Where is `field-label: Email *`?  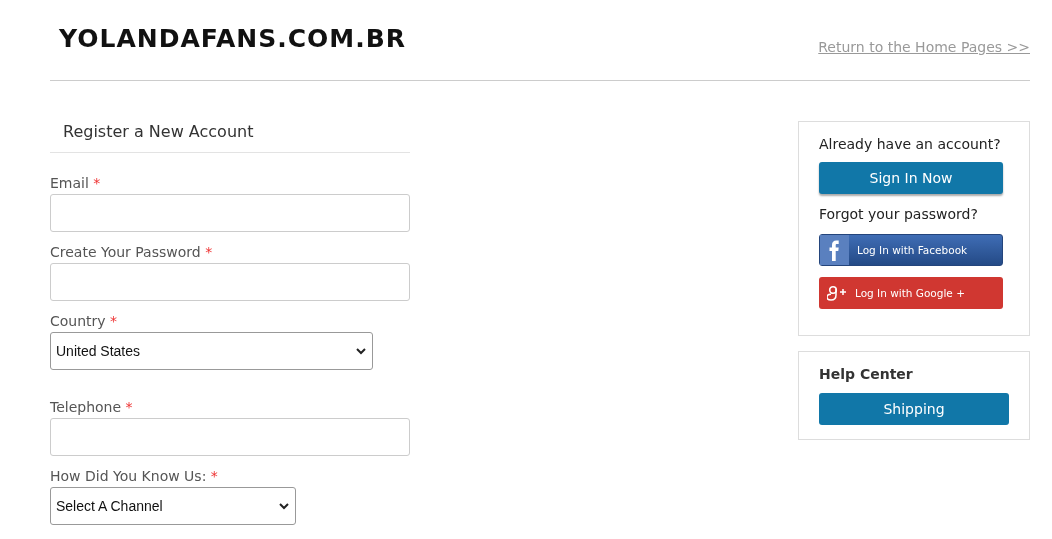
field-label: Email * is located at coordinates (76, 183).